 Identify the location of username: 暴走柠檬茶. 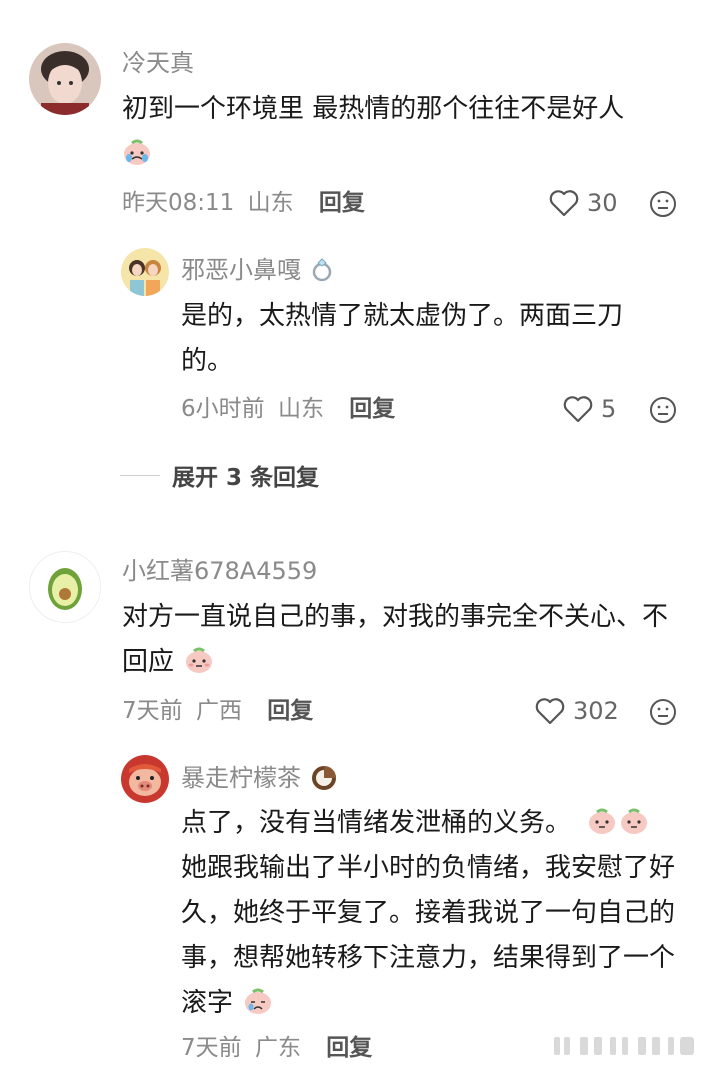
(260, 777).